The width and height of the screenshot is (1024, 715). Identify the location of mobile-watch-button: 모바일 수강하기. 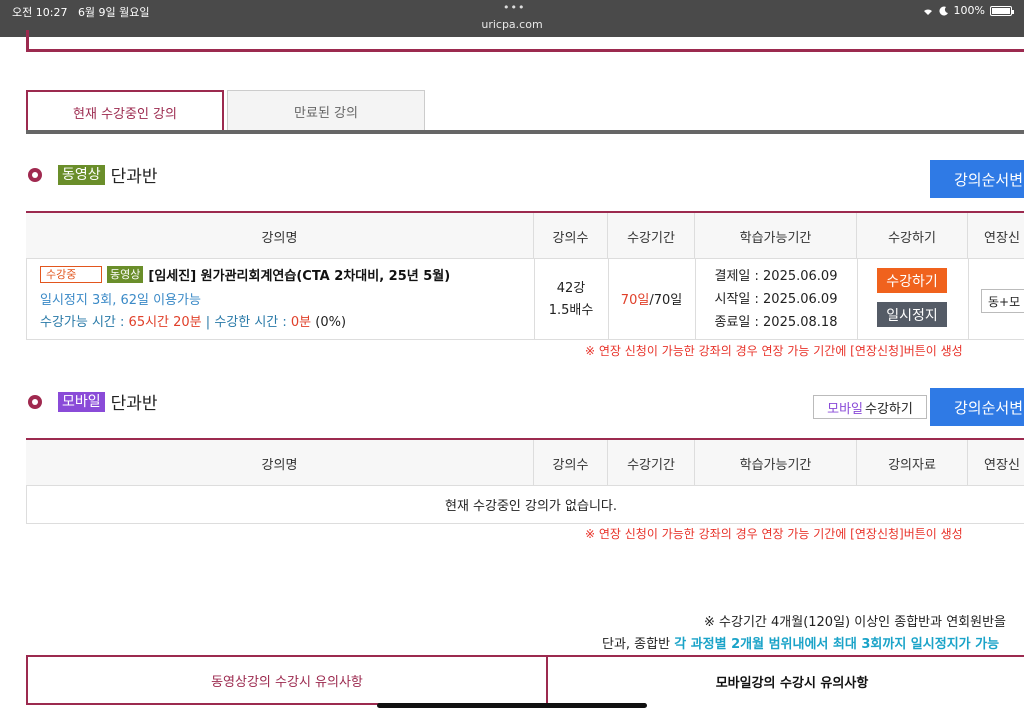
(870, 407).